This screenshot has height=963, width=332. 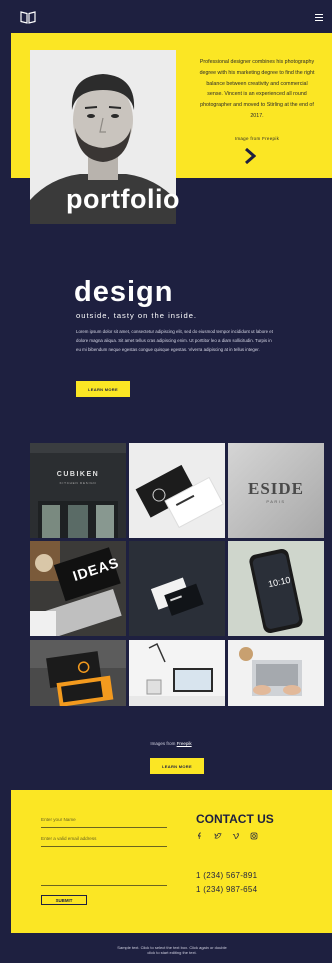 I want to click on design-subtitle: outside, tasty on the inside., so click(x=137, y=315).